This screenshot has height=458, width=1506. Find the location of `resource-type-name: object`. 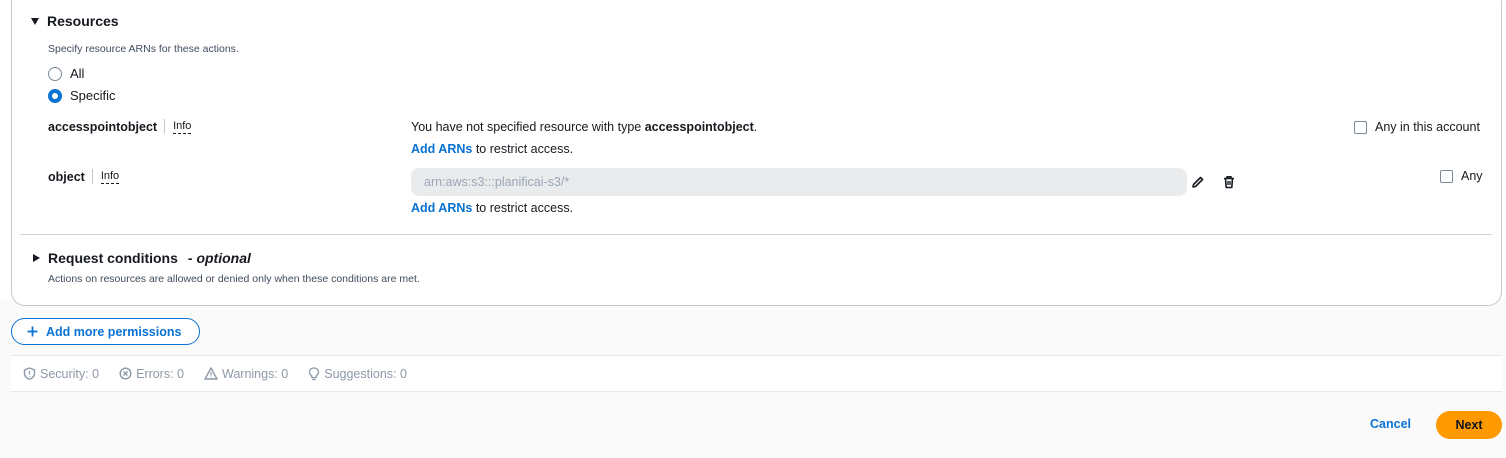

resource-type-name: object is located at coordinates (66, 176).